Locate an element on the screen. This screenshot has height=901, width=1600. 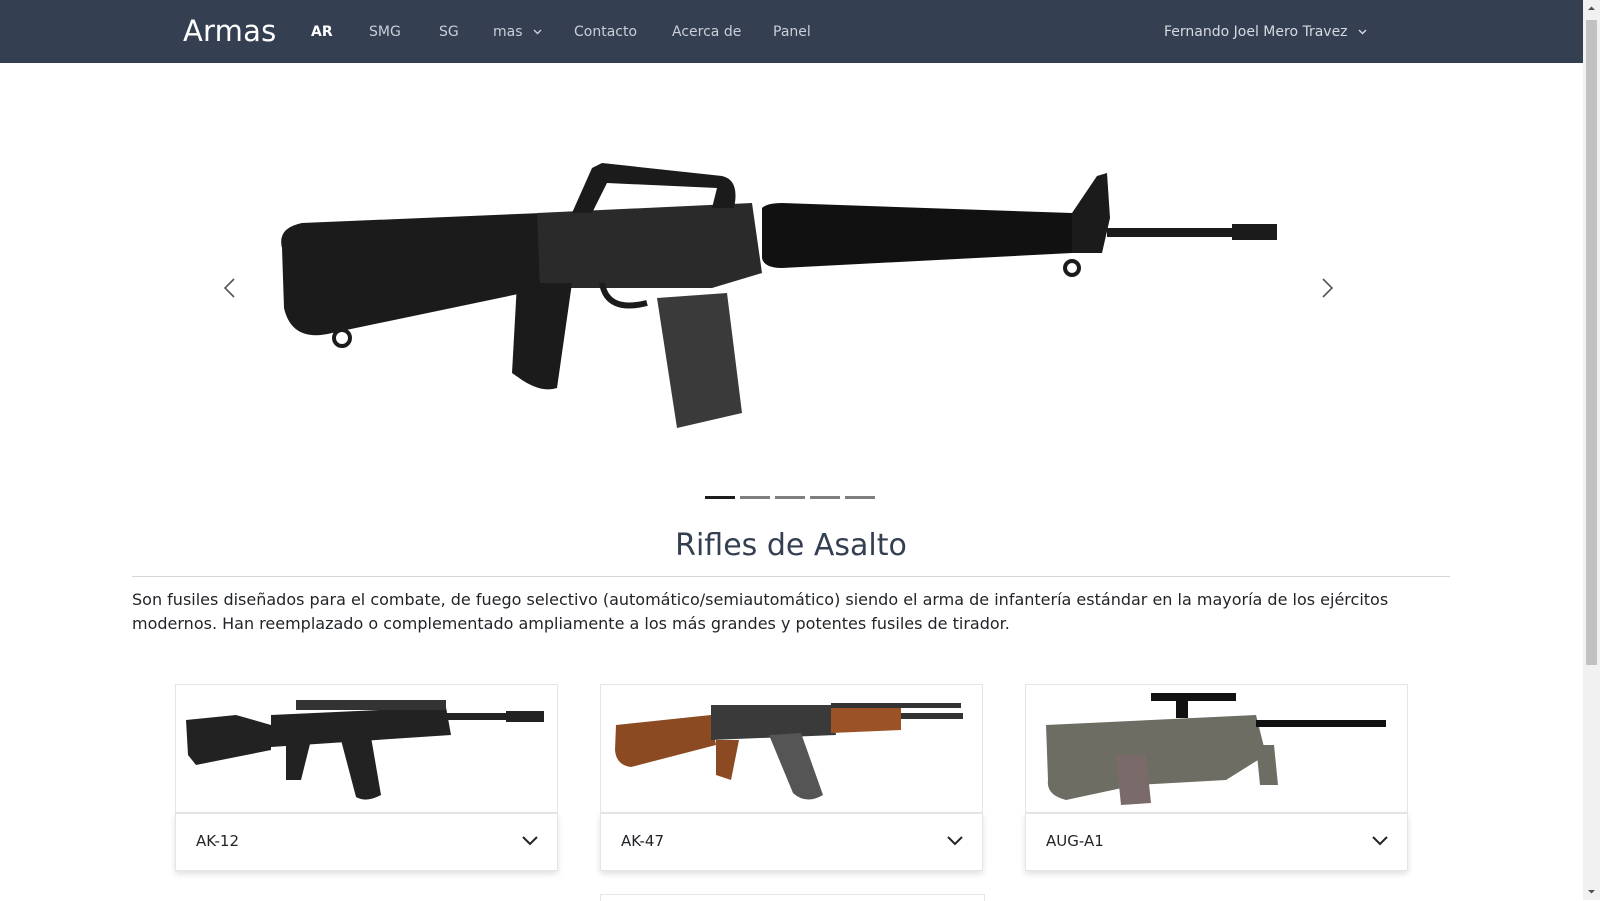
nav-dropdown-label: mas is located at coordinates (508, 32).